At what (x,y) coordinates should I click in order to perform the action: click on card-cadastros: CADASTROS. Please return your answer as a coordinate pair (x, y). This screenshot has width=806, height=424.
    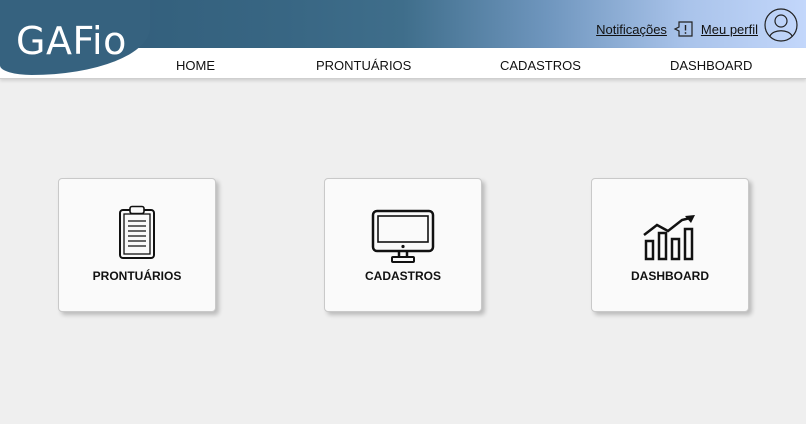
    Looking at the image, I should click on (403, 245).